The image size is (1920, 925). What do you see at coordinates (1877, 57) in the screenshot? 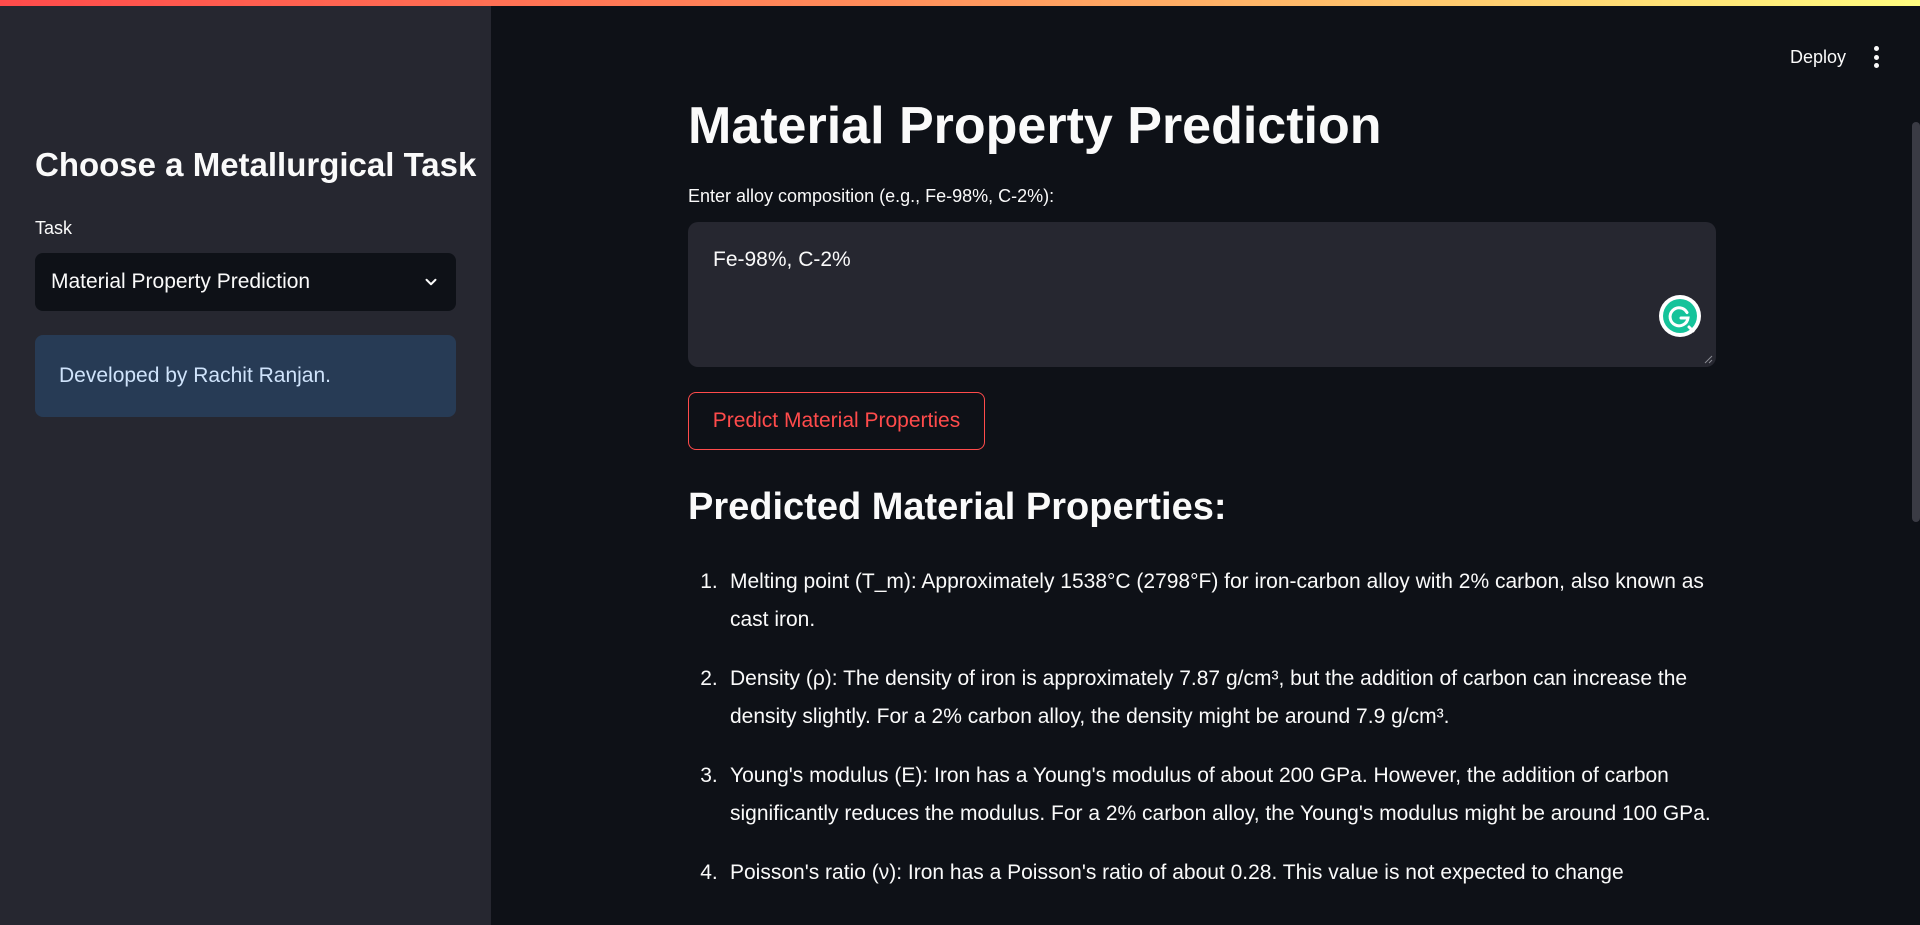
I see `vertical-dots-icon` at bounding box center [1877, 57].